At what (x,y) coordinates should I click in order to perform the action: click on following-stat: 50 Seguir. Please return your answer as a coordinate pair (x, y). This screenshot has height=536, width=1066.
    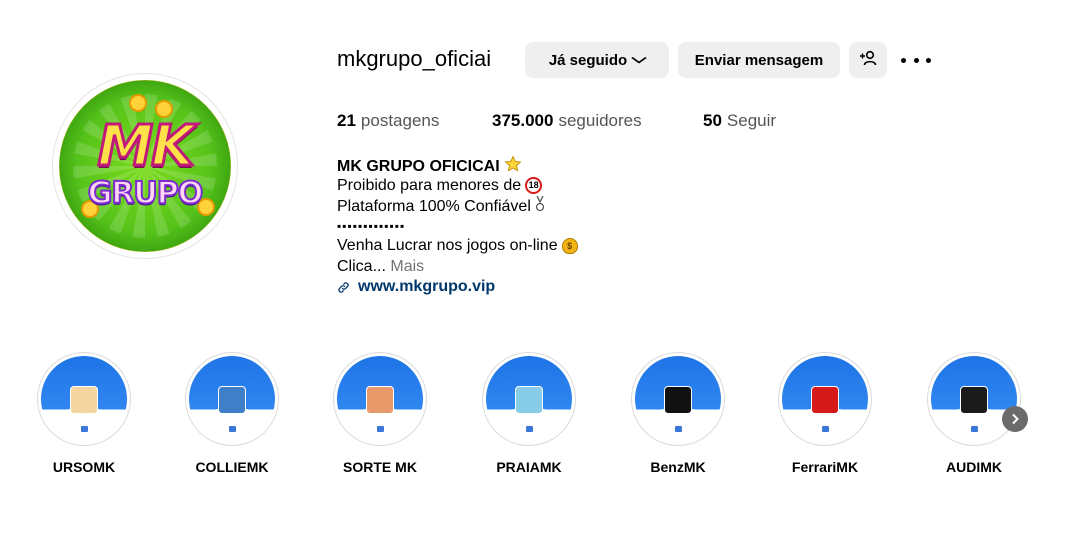
    Looking at the image, I should click on (739, 121).